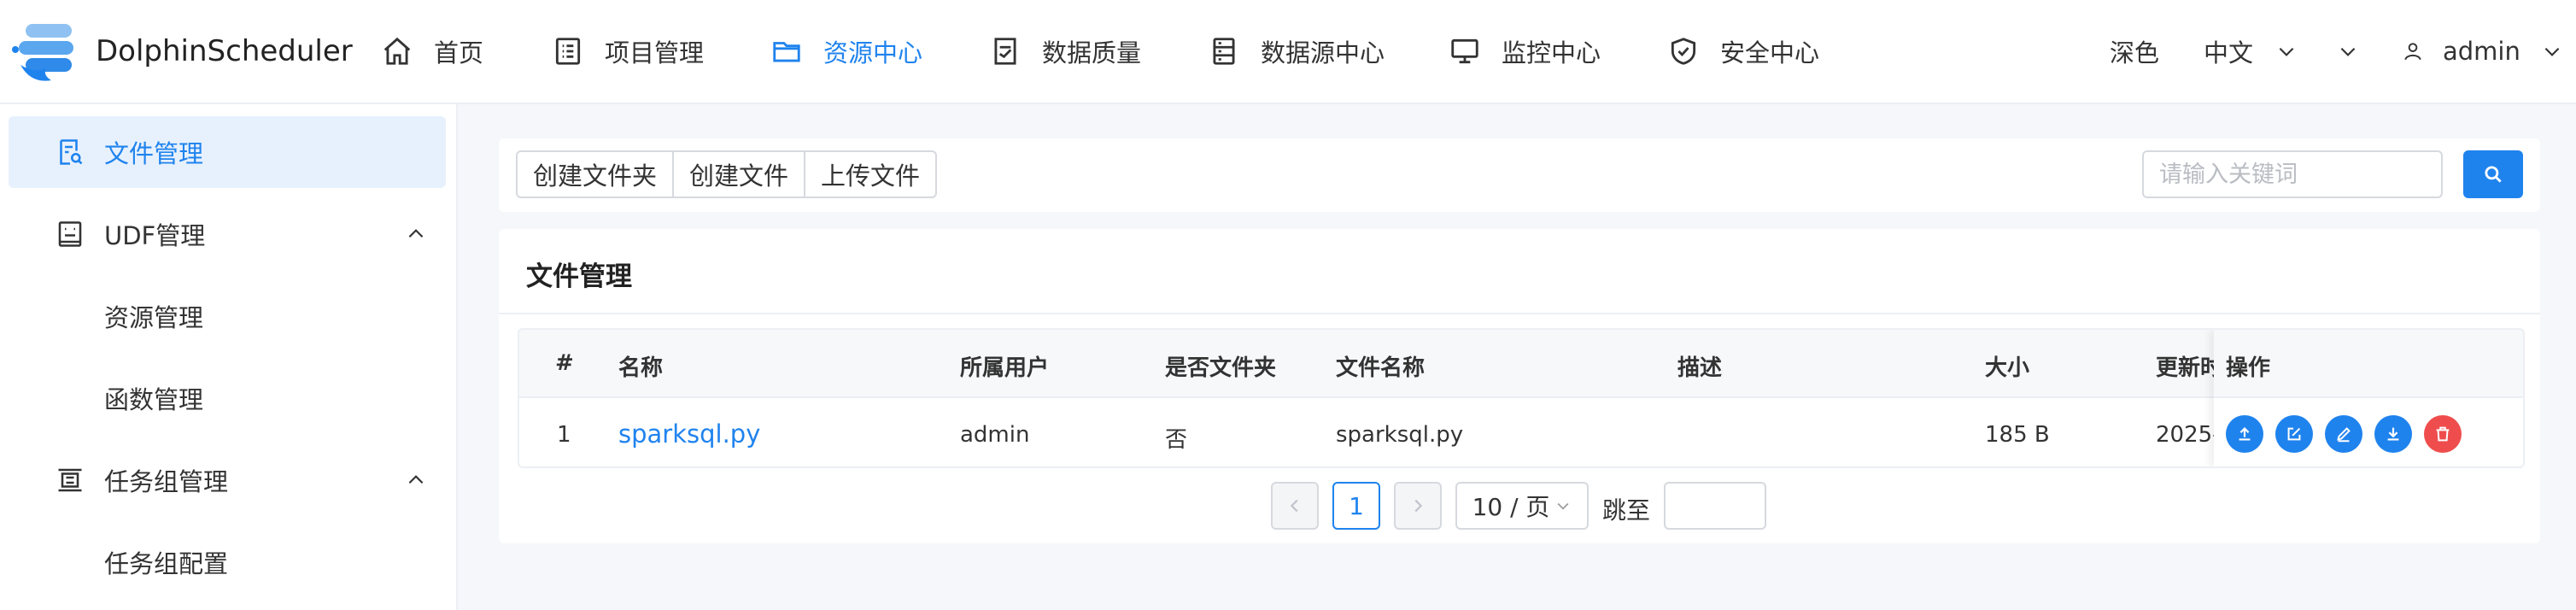  Describe the element at coordinates (739, 174) in the screenshot. I see `create-file-button: 创建文件` at that location.